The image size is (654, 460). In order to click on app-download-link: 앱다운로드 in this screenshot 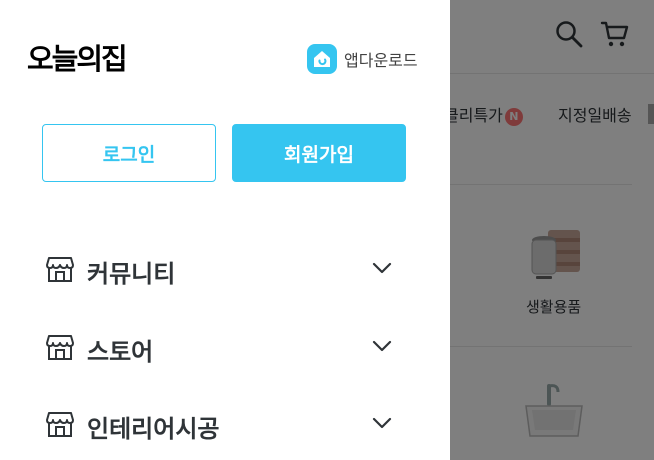, I will do `click(362, 59)`.